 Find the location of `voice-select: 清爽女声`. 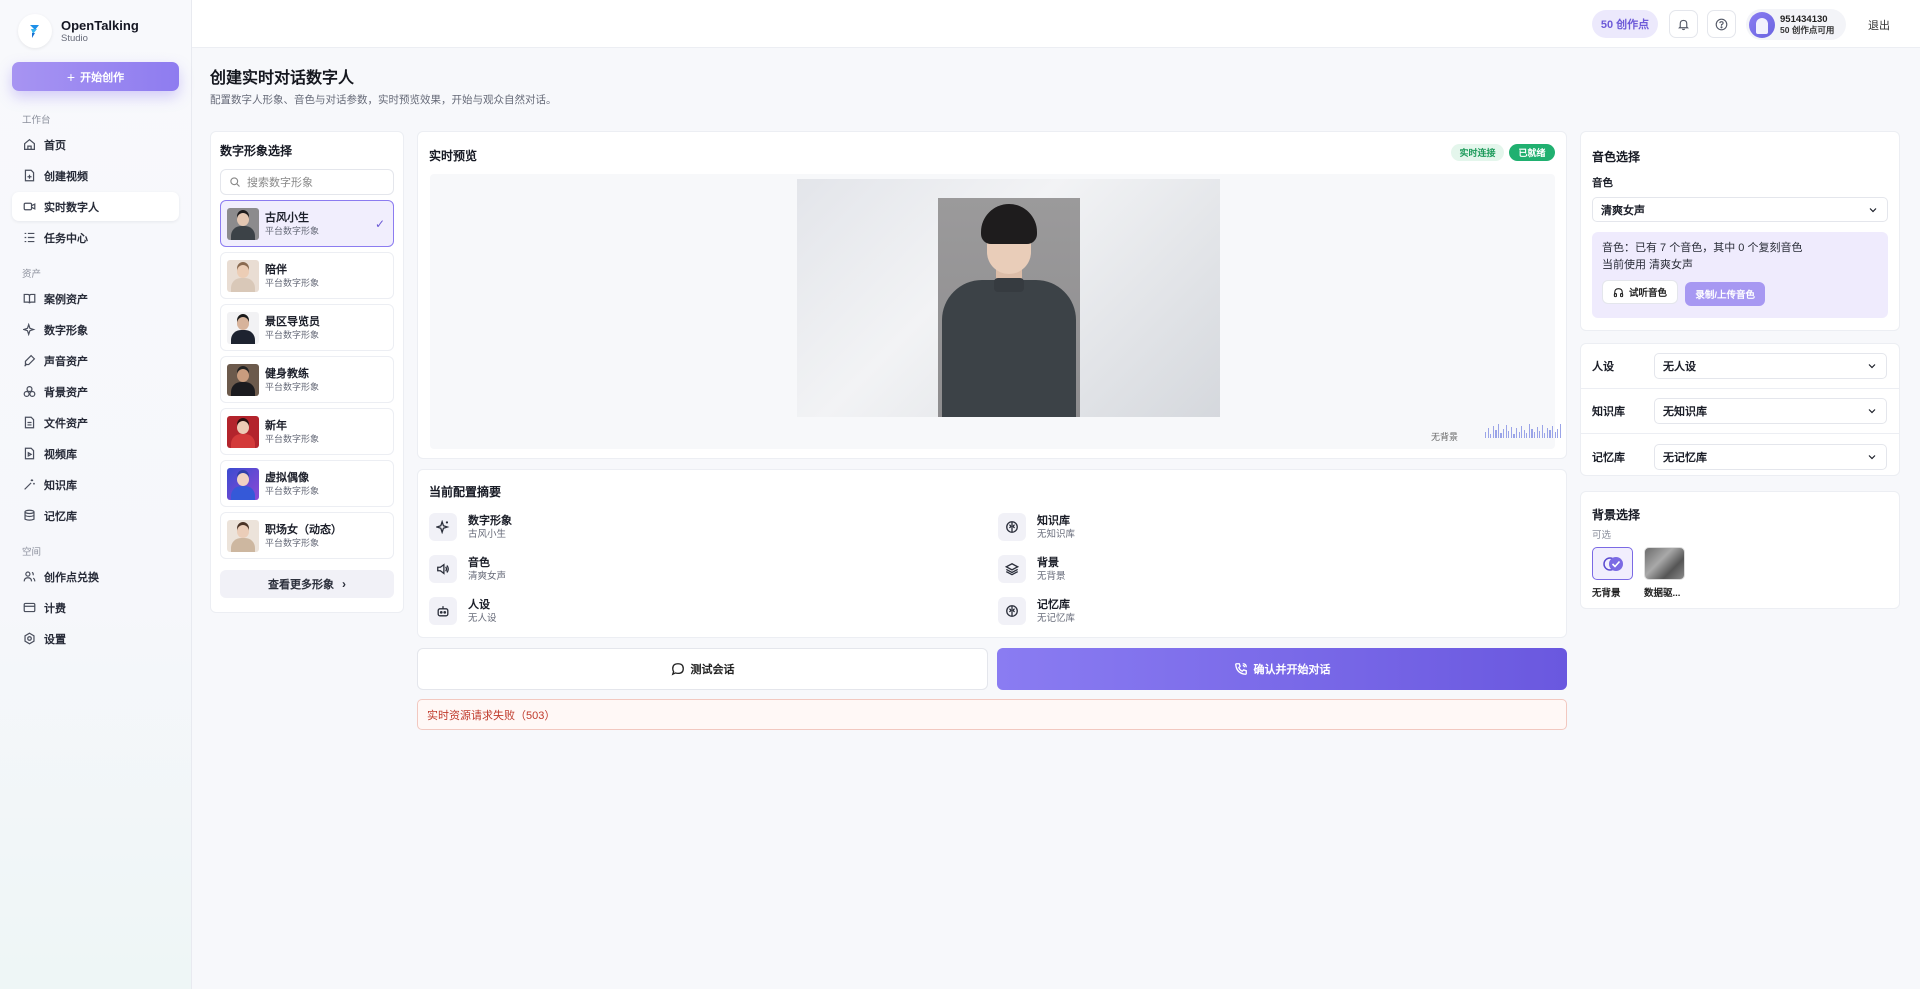

voice-select: 清爽女声 is located at coordinates (1740, 209).